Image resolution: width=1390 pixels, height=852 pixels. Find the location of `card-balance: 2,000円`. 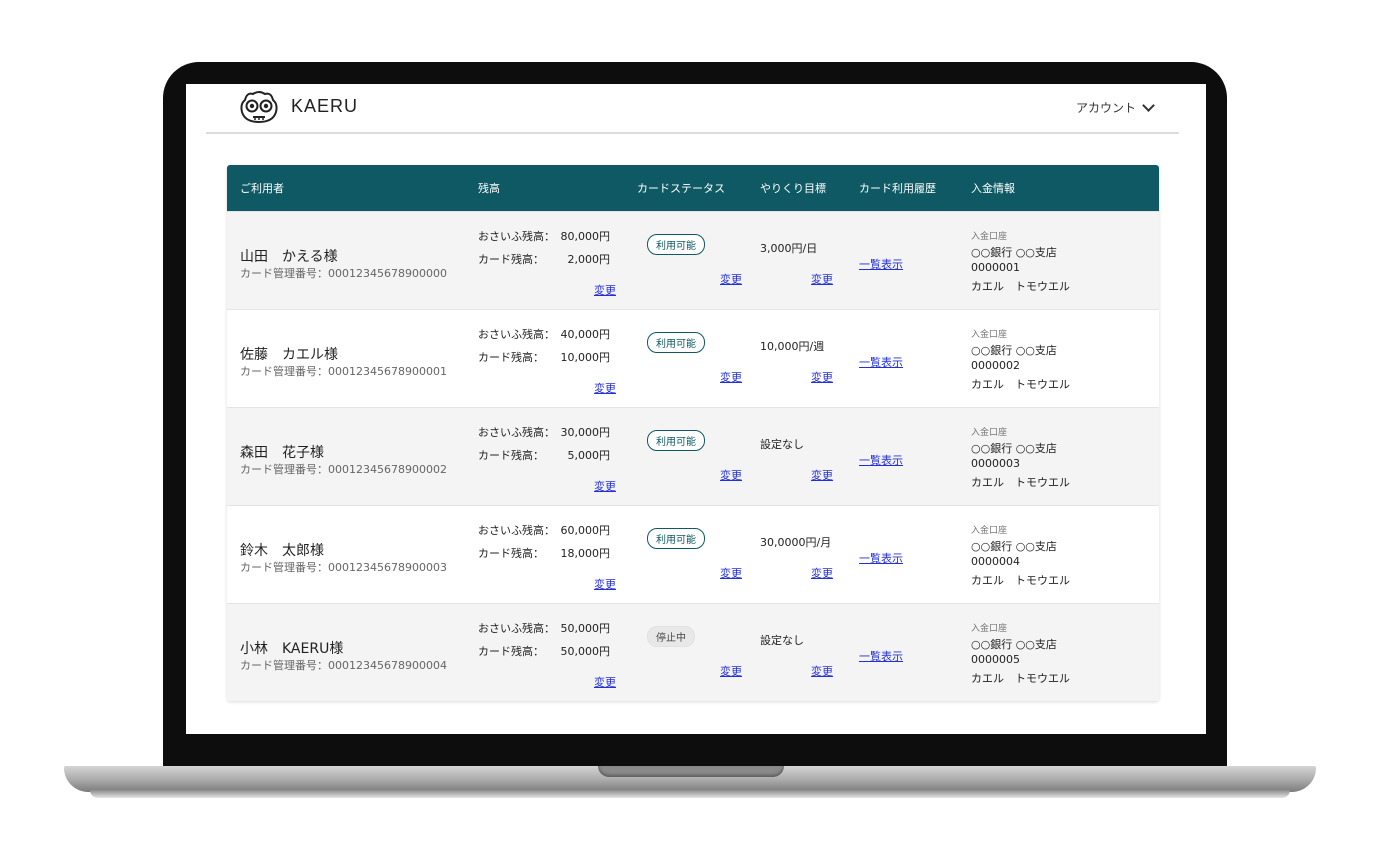

card-balance: 2,000円 is located at coordinates (589, 259).